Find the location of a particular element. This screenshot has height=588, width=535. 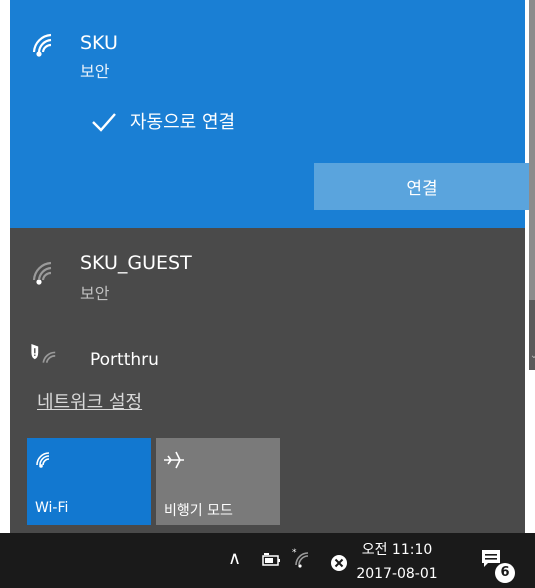

notification-badge: 6 is located at coordinates (505, 573).